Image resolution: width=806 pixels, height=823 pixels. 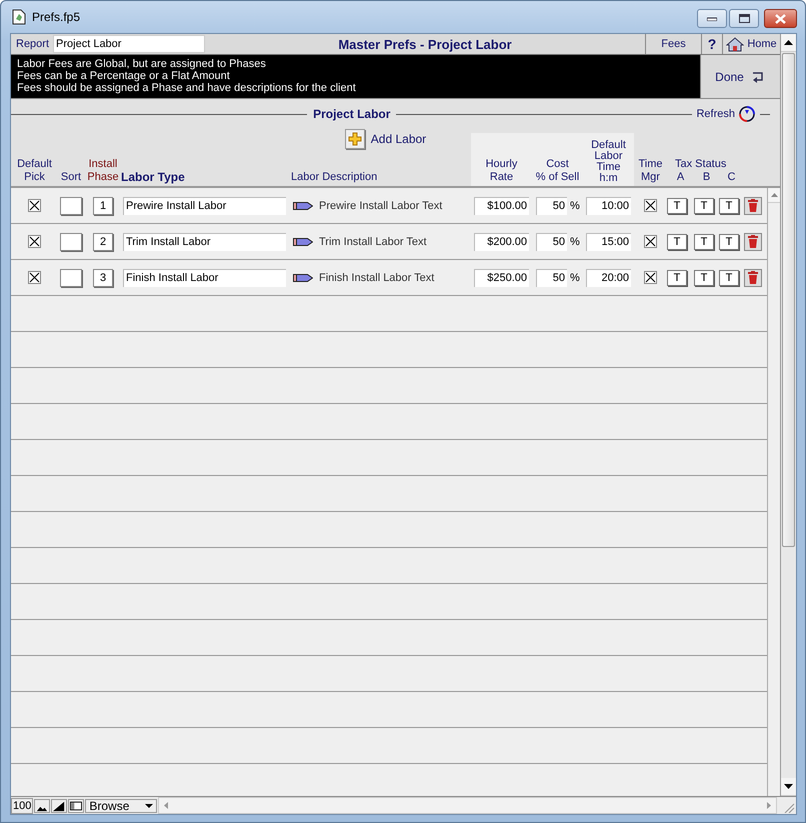 I want to click on caret-icon, so click(x=149, y=806).